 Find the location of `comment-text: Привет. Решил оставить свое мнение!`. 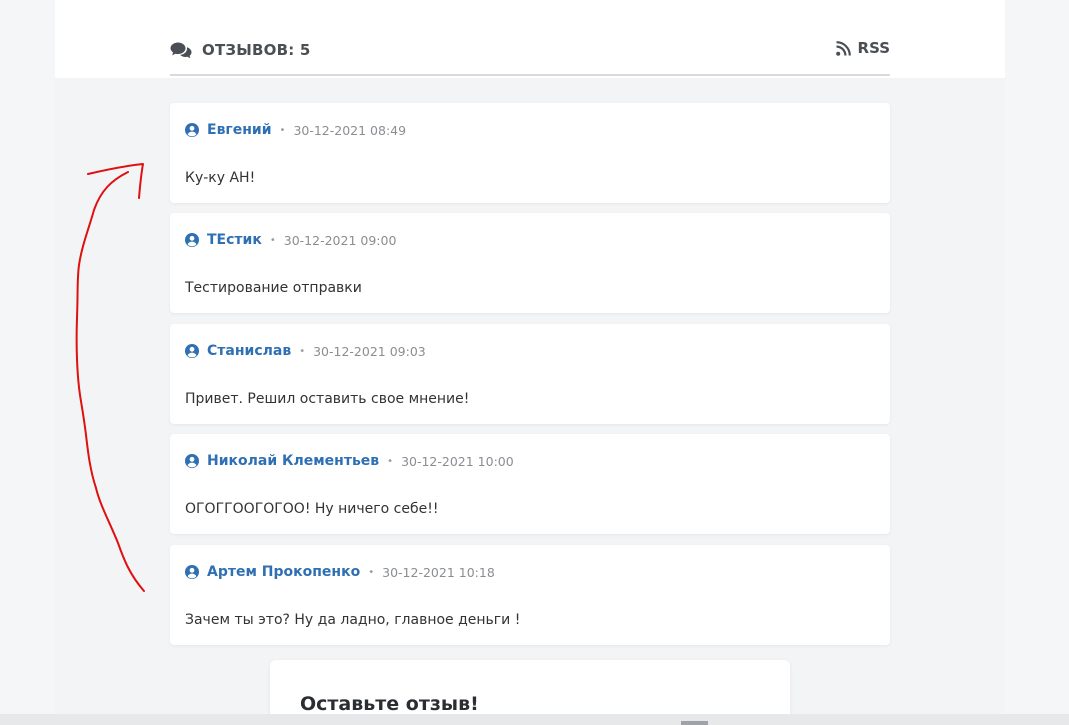

comment-text: Привет. Решил оставить свое мнение! is located at coordinates (327, 399).